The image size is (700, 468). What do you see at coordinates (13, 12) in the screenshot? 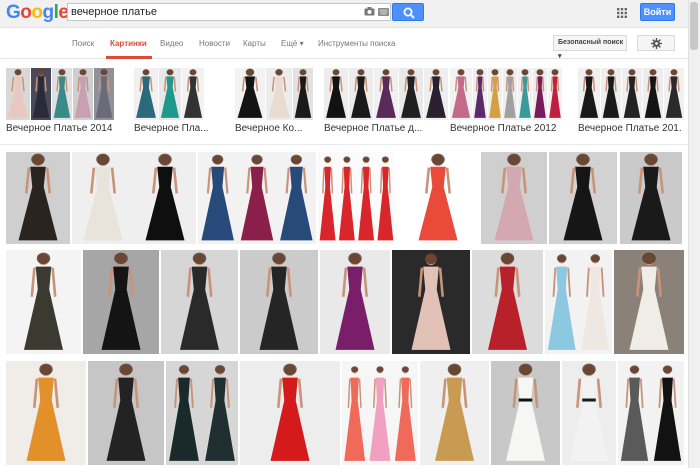
I see `logo-letter: G` at bounding box center [13, 12].